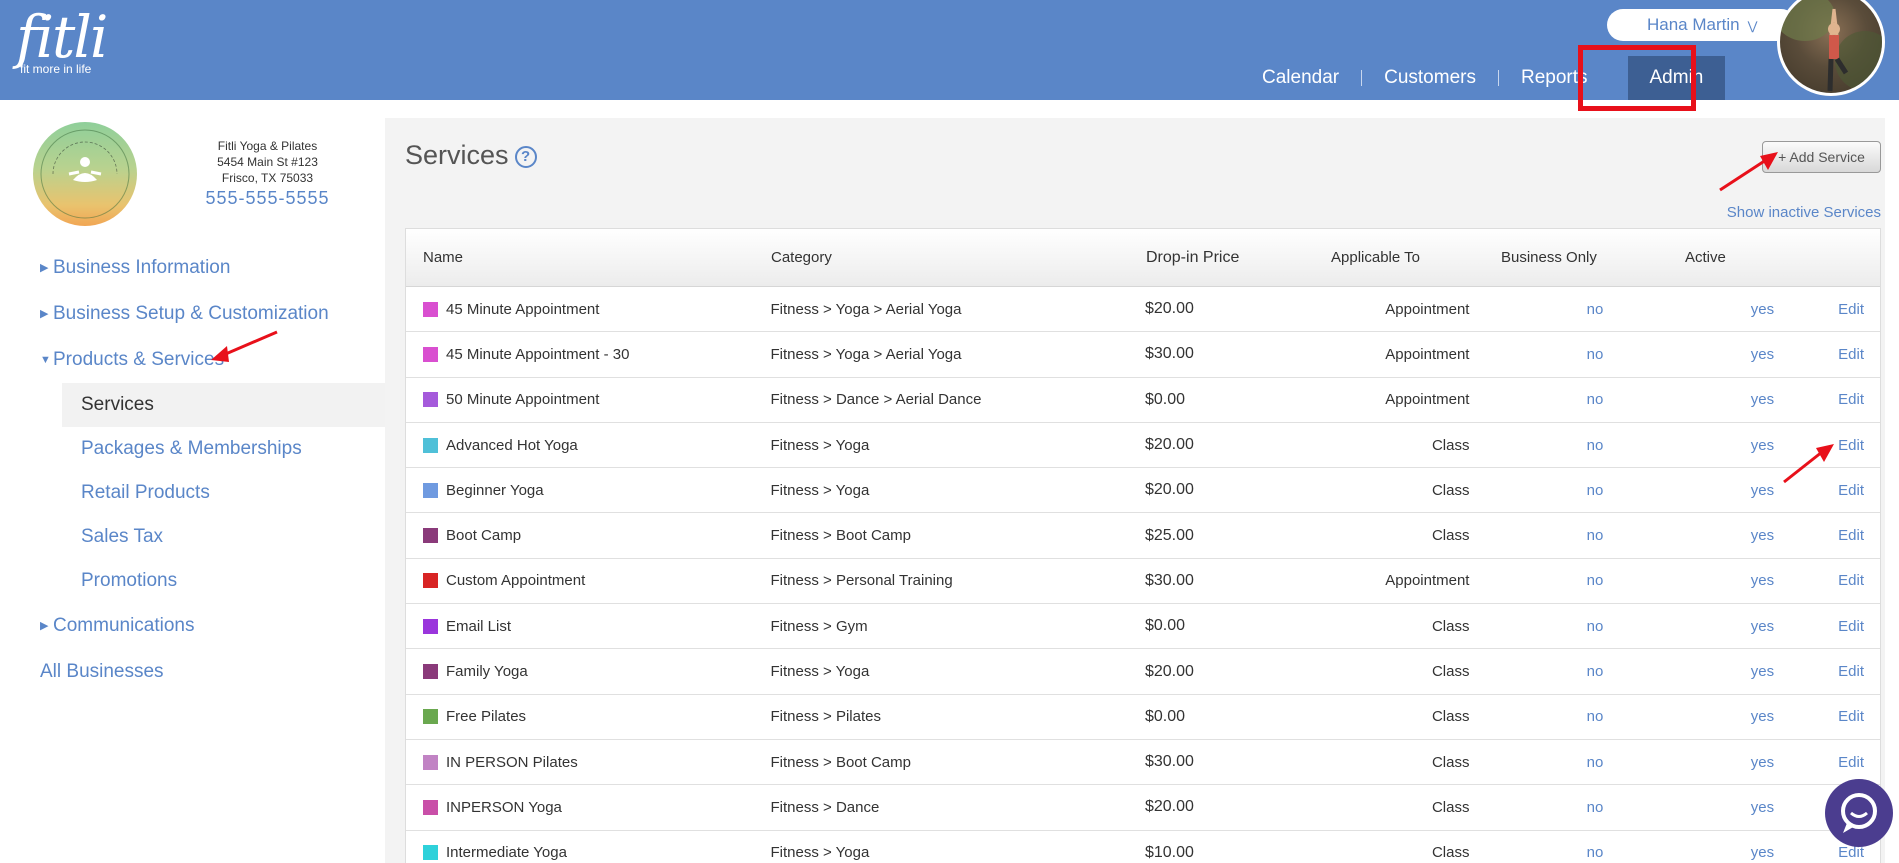 The height and width of the screenshot is (863, 1899). Describe the element at coordinates (486, 717) in the screenshot. I see `service-name: Free Pilates` at that location.